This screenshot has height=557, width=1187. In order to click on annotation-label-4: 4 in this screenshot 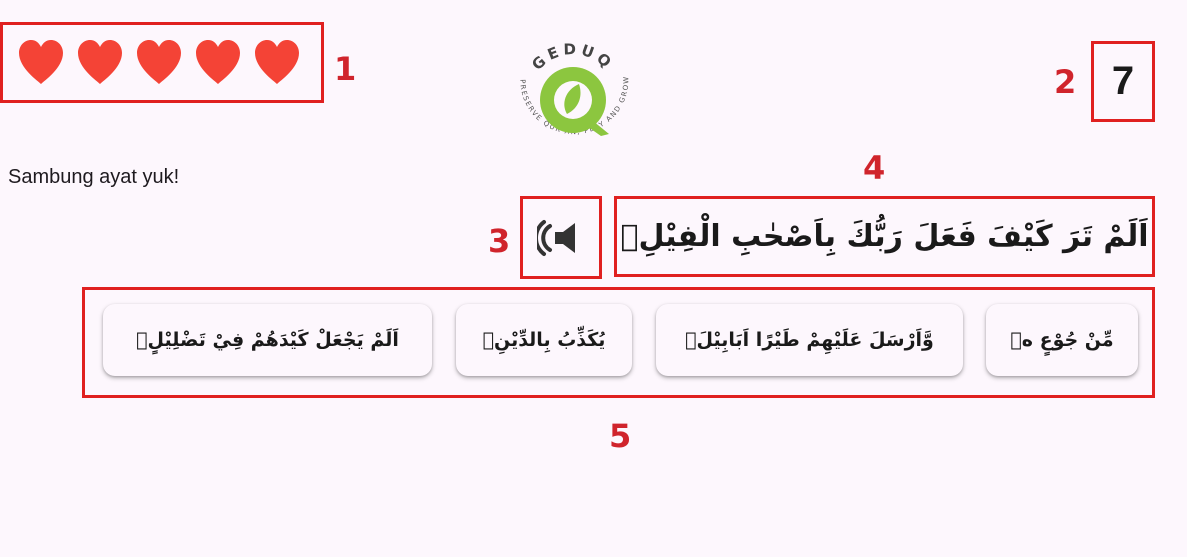, I will do `click(874, 168)`.